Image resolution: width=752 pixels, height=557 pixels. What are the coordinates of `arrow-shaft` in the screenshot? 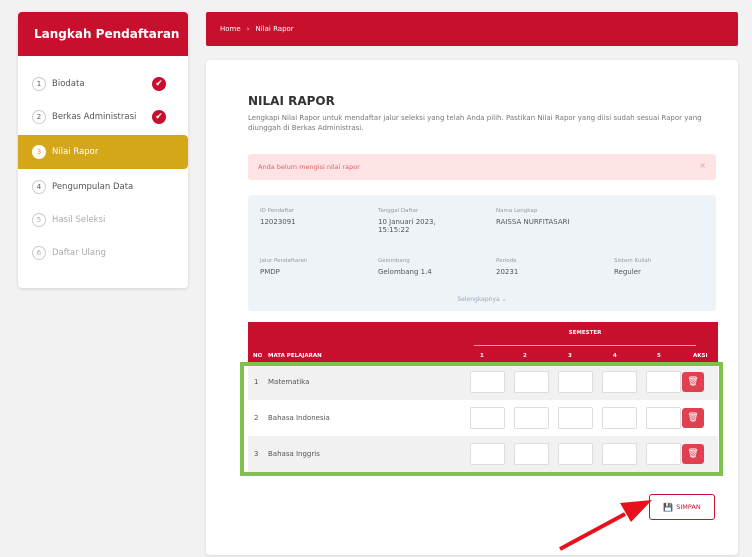 It's located at (592, 531).